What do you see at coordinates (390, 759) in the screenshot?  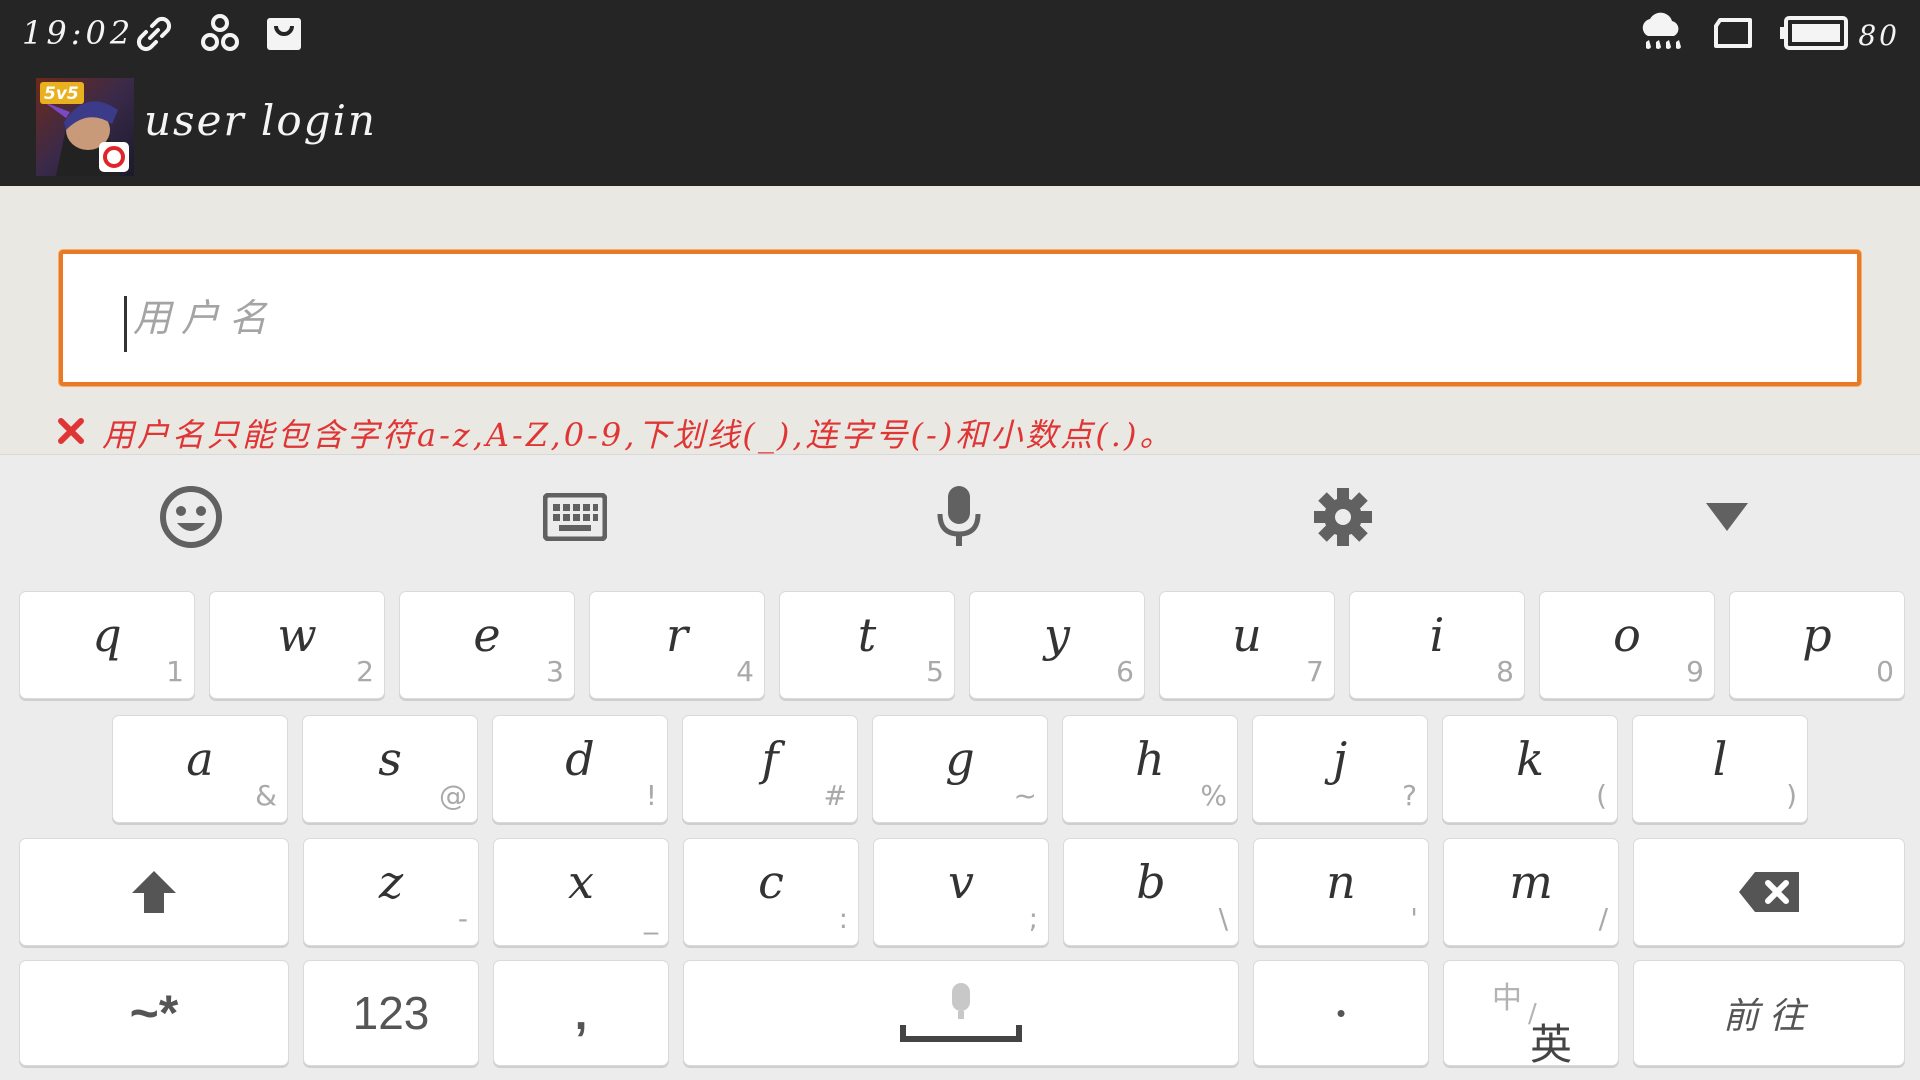 I see `key-main-label: s` at bounding box center [390, 759].